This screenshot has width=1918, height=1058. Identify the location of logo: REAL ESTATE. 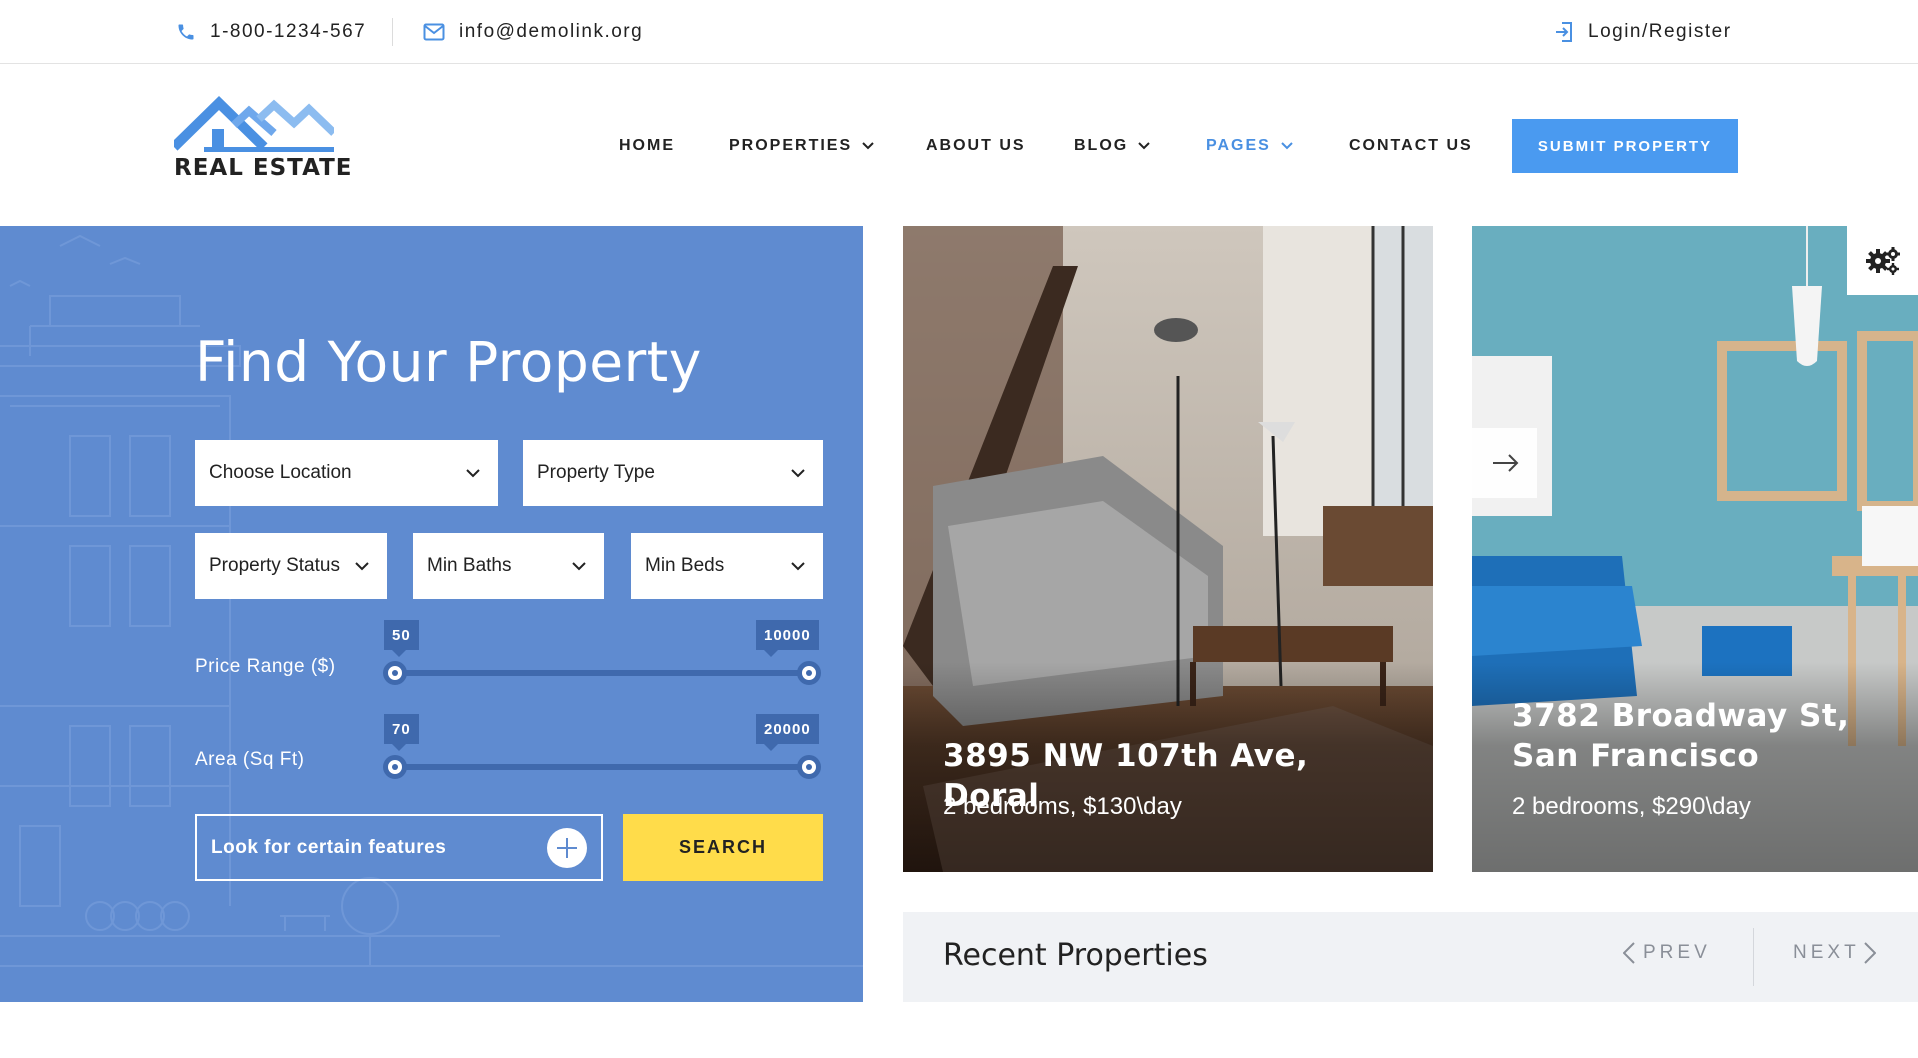
(262, 143).